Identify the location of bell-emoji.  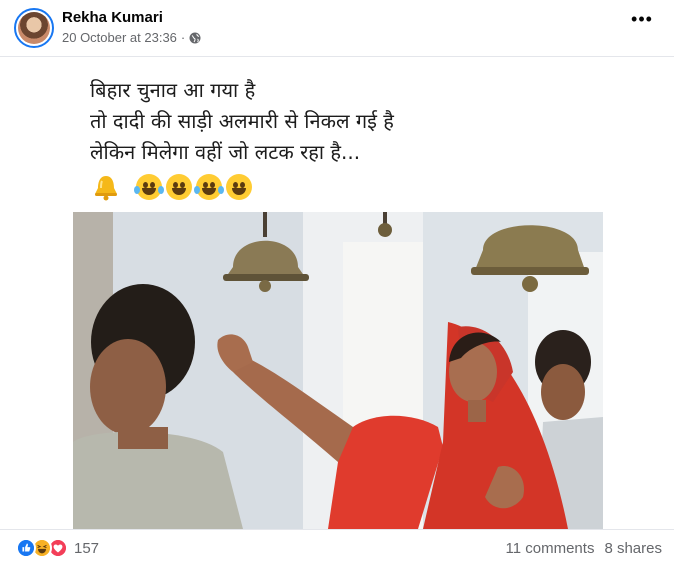
(106, 188).